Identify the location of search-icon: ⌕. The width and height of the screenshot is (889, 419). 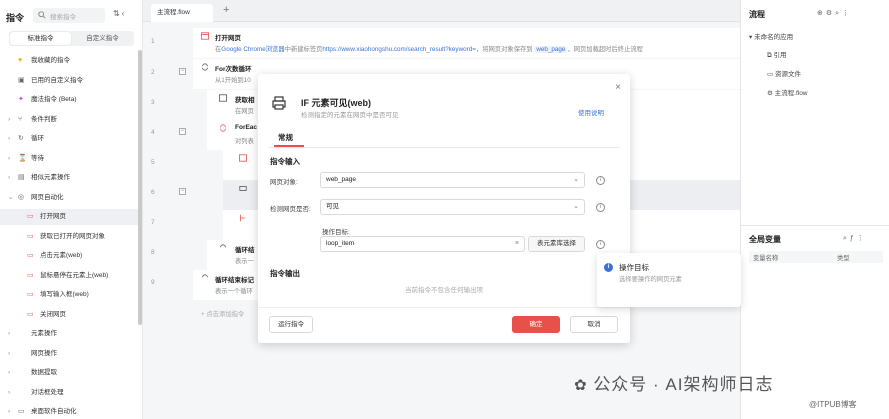
(846, 238).